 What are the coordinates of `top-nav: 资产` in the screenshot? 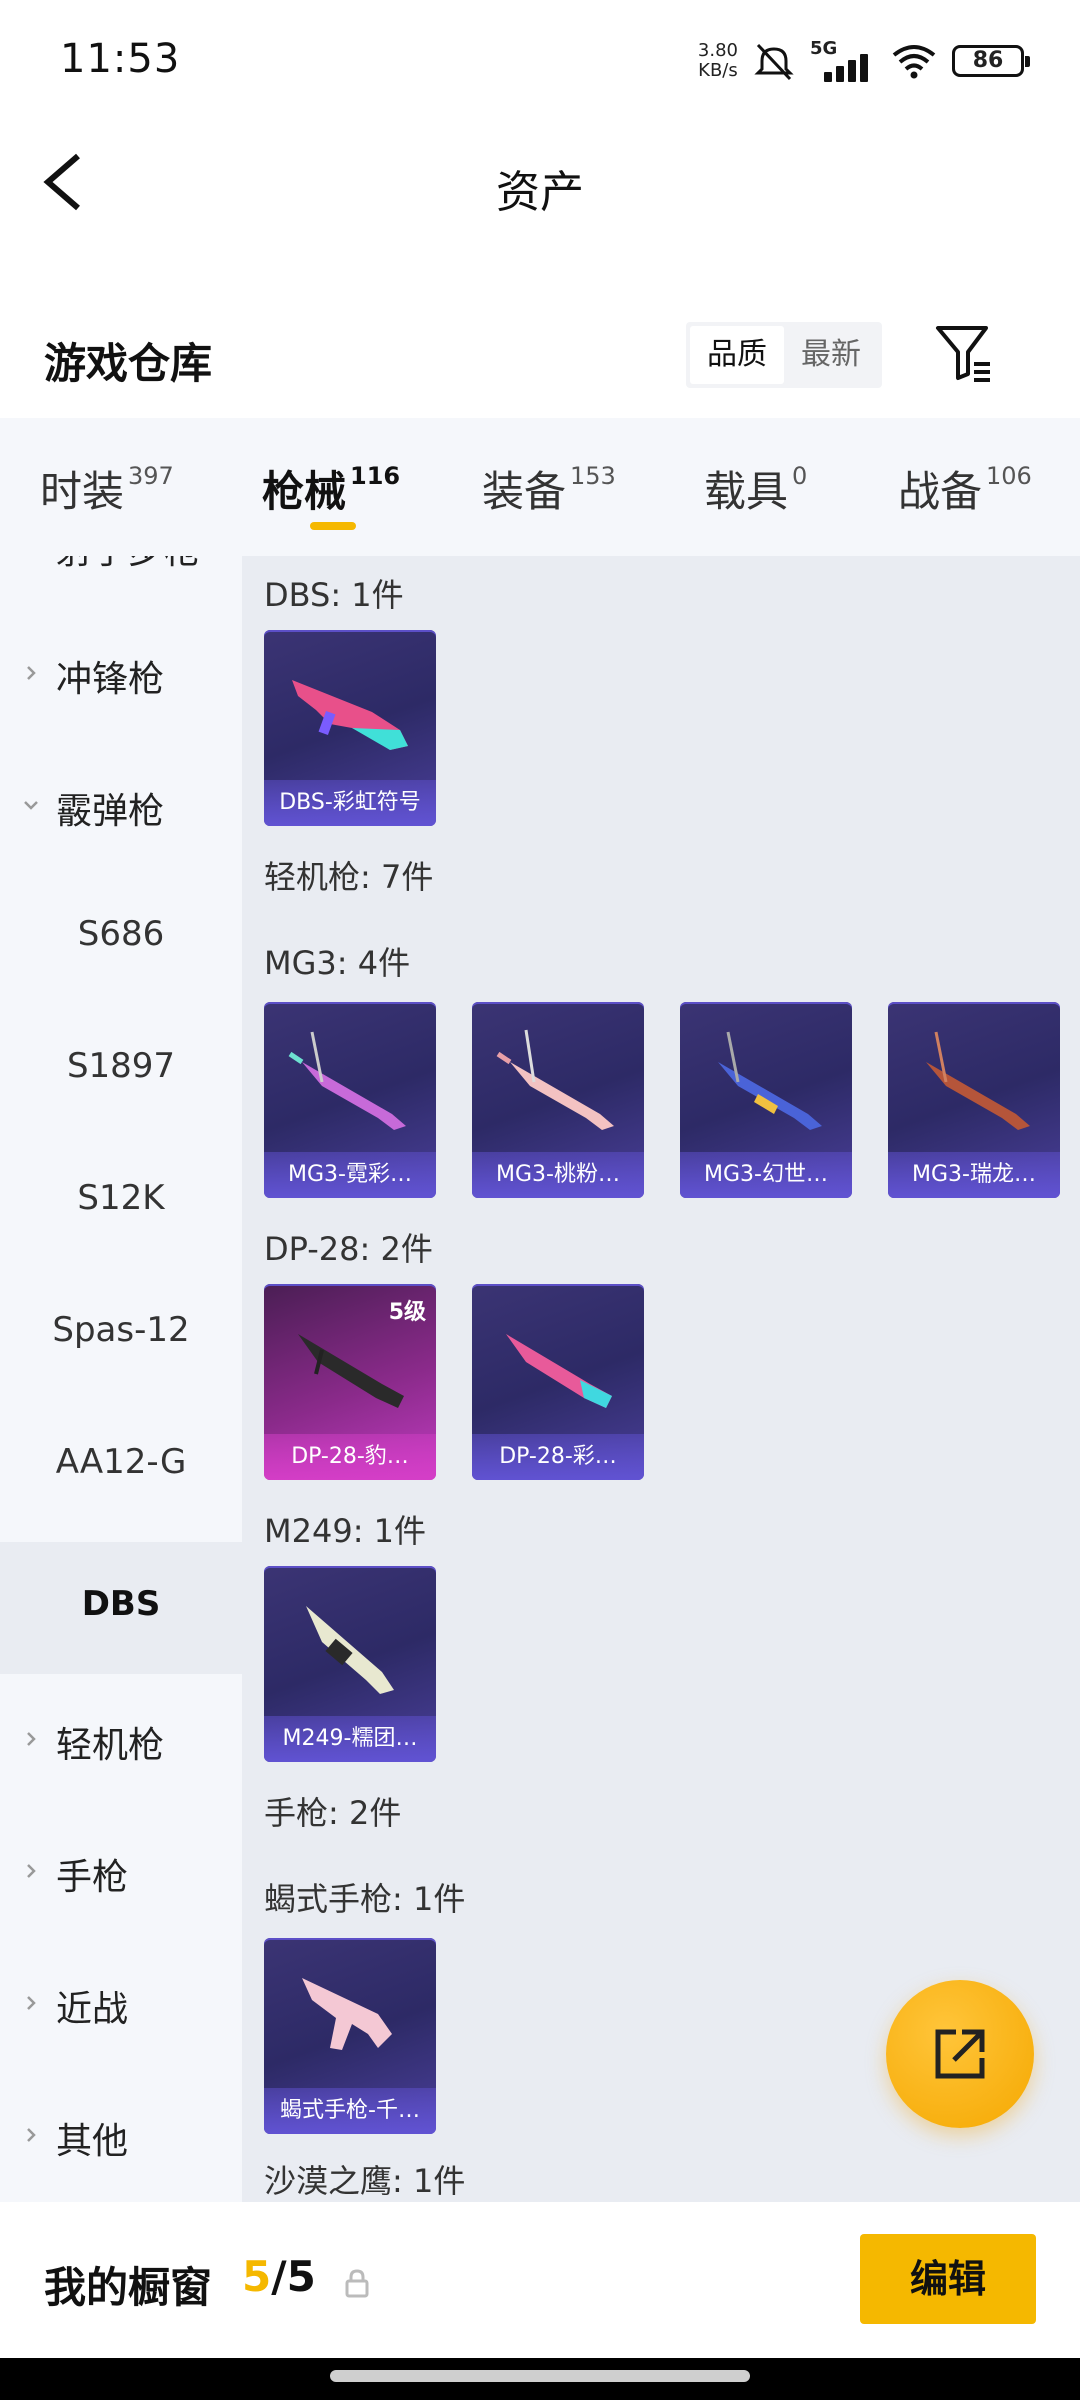 It's located at (540, 181).